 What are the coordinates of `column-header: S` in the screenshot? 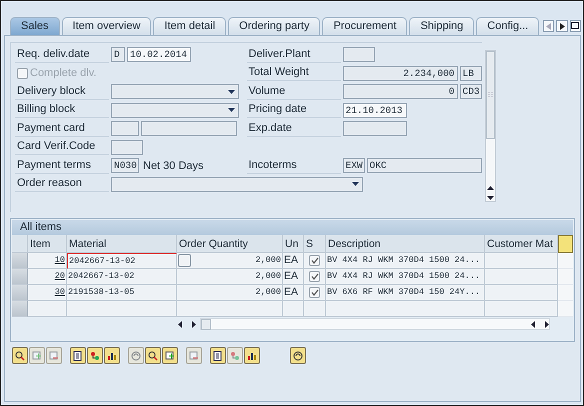 It's located at (315, 244).